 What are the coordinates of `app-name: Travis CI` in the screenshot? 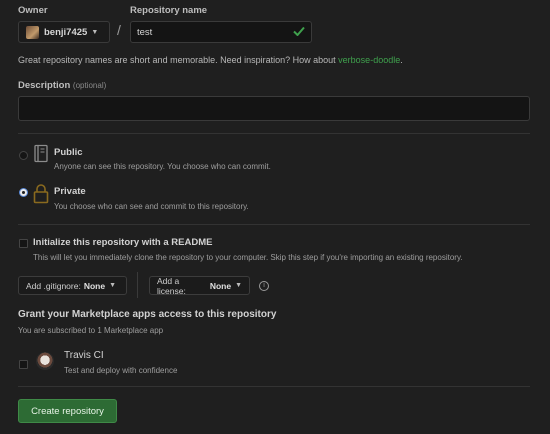 It's located at (84, 355).